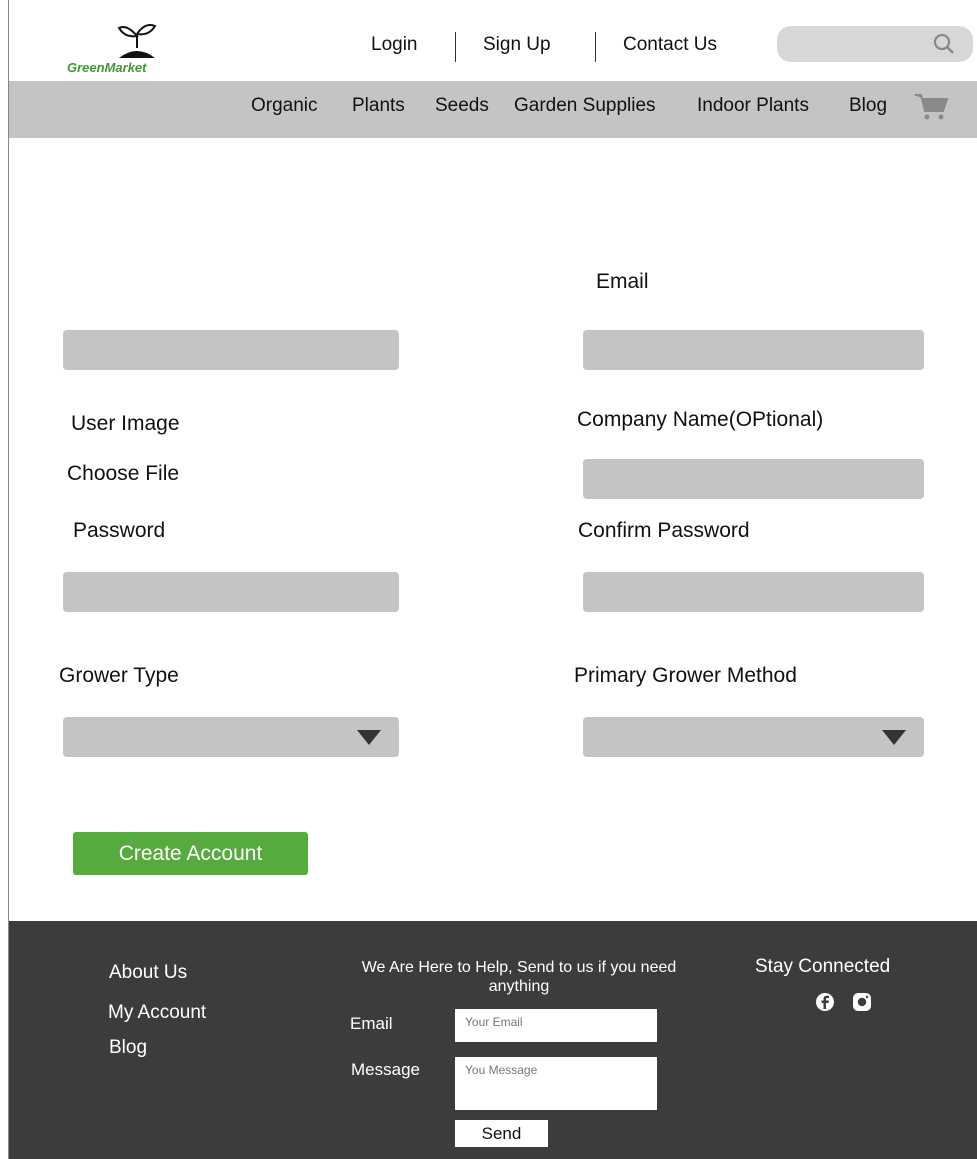 This screenshot has width=977, height=1159. What do you see at coordinates (556, 1025) in the screenshot?
I see `footer-email-input: Your Email` at bounding box center [556, 1025].